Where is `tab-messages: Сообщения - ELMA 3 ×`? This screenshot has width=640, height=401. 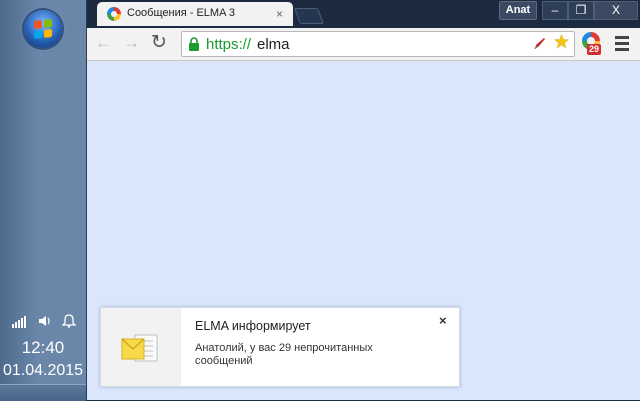
tab-messages: Сообщения - ELMA 3 × is located at coordinates (195, 14).